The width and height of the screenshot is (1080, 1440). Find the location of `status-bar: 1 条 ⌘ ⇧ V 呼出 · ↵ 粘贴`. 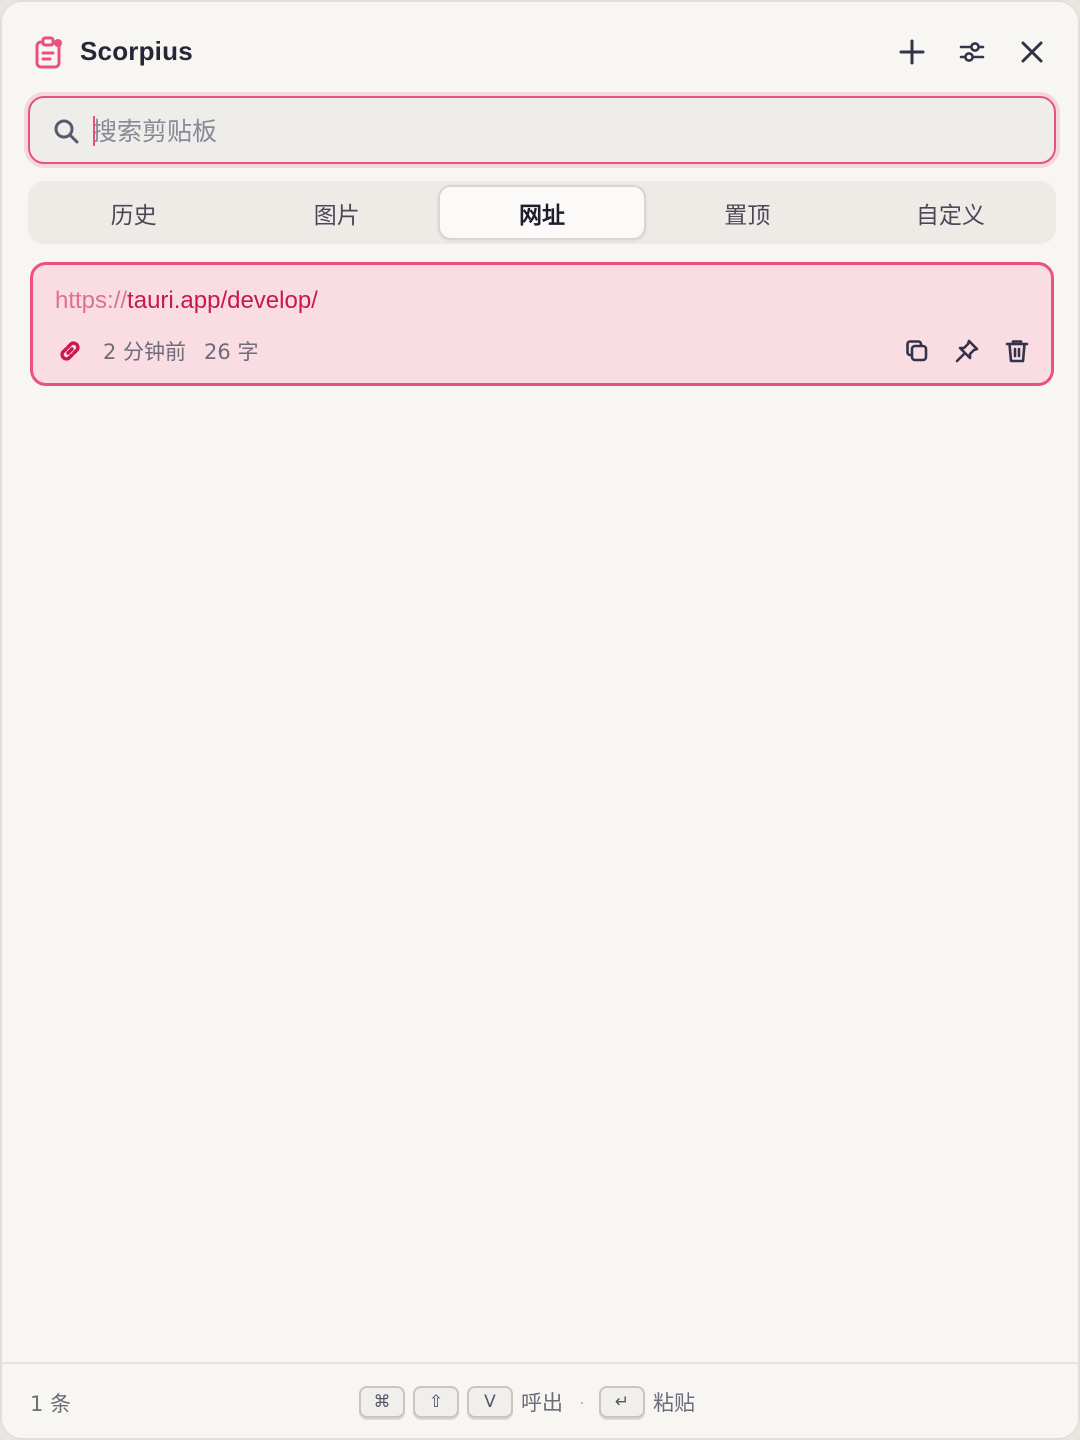

status-bar: 1 条 ⌘ ⇧ V 呼出 · ↵ 粘贴 is located at coordinates (540, 1400).